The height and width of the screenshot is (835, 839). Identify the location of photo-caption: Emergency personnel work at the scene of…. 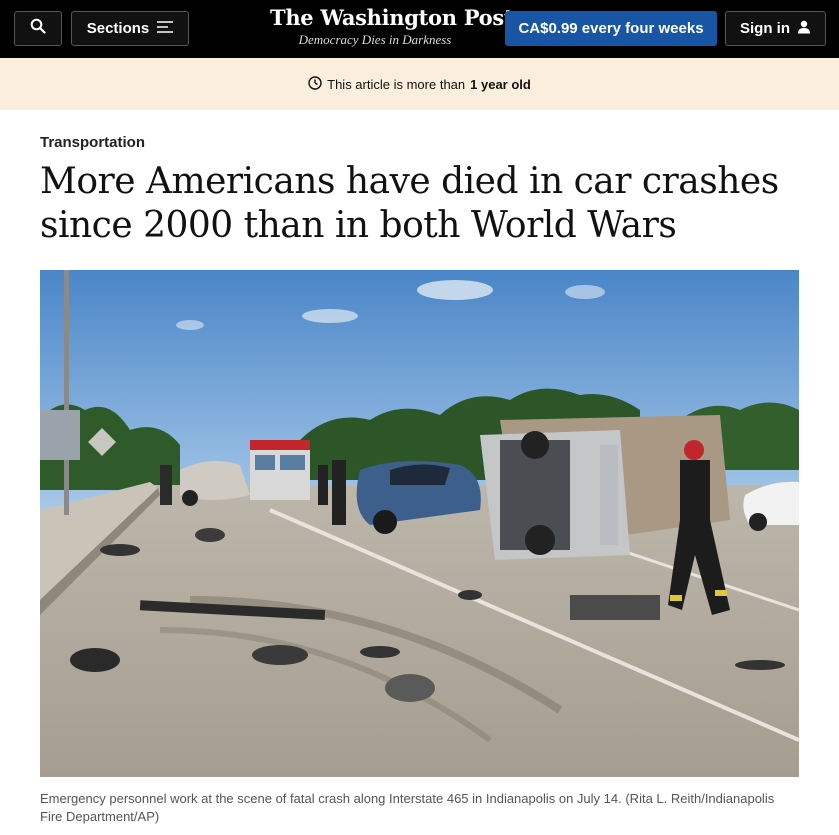
(407, 807).